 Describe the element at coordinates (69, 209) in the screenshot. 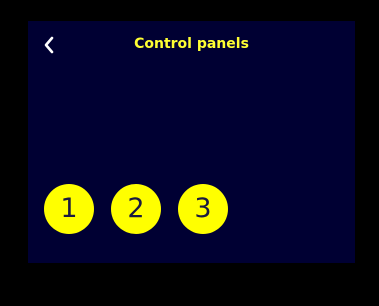

I see `panel-1-button: 1` at that location.